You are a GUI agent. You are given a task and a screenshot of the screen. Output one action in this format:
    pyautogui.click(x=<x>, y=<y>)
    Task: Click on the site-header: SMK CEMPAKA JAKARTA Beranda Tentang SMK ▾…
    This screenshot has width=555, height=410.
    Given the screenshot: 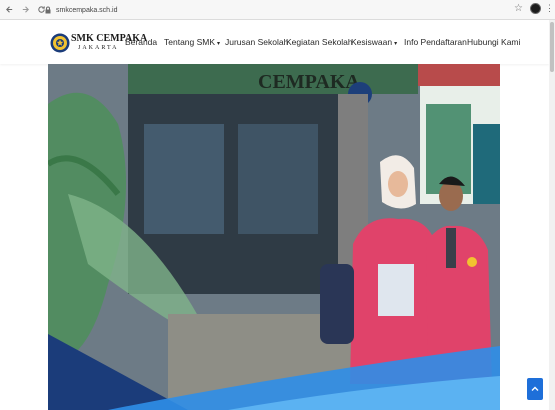 What is the action you would take?
    pyautogui.click(x=274, y=42)
    